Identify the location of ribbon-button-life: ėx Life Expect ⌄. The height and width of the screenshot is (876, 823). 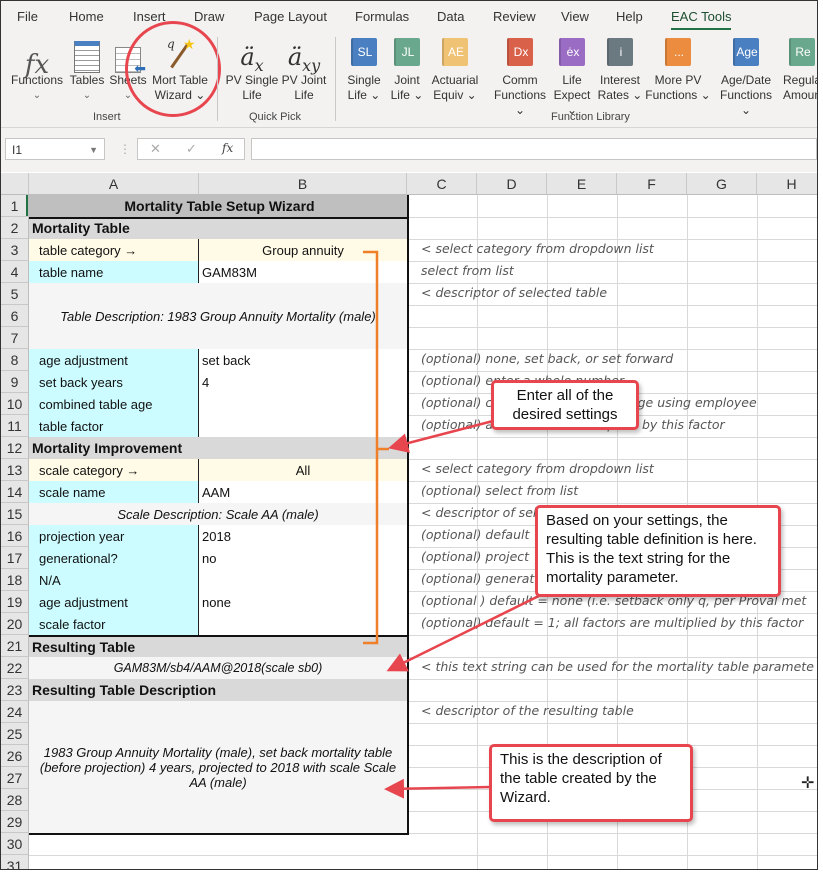
(572, 74).